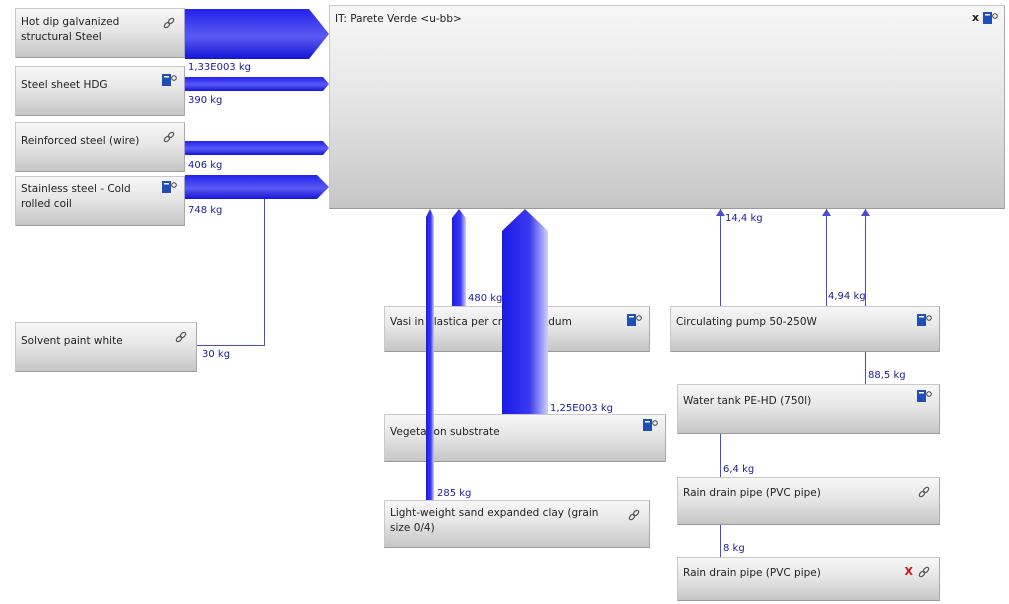  What do you see at coordinates (720, 541) in the screenshot?
I see `flow-line-pipe2` at bounding box center [720, 541].